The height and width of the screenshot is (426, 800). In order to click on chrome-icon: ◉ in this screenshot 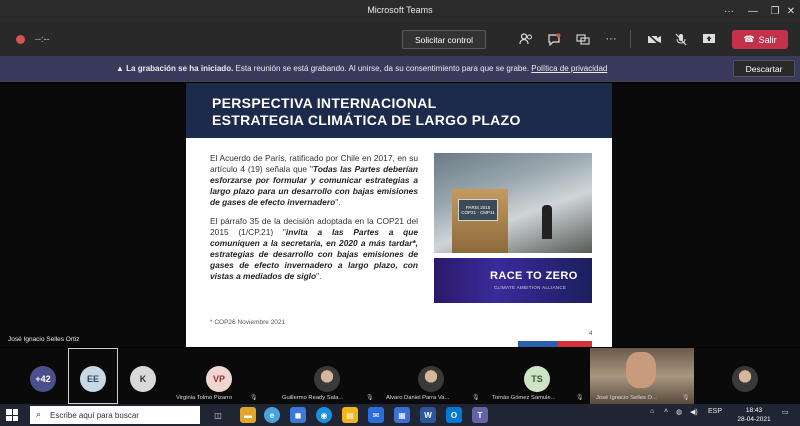, I will do `click(324, 415)`.